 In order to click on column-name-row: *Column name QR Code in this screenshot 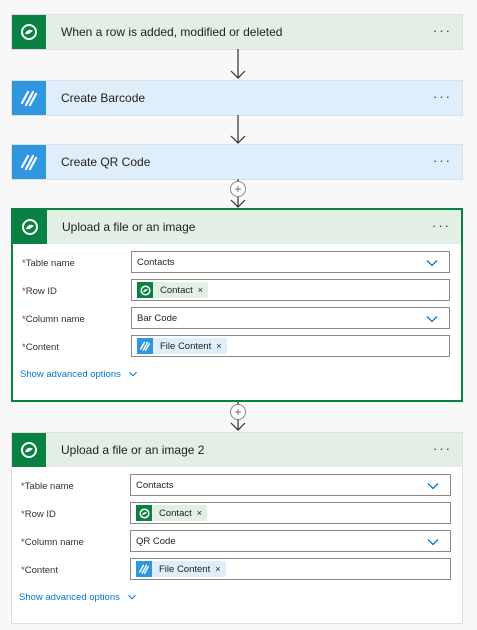, I will do `click(237, 544)`.